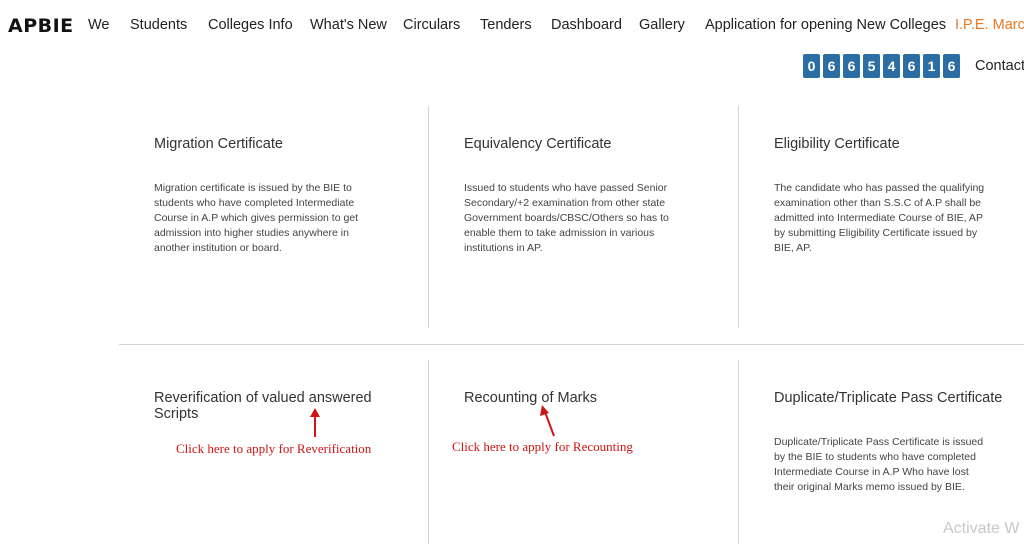 The width and height of the screenshot is (1024, 544). I want to click on card-title-line: Reverification of valued answered, so click(263, 398).